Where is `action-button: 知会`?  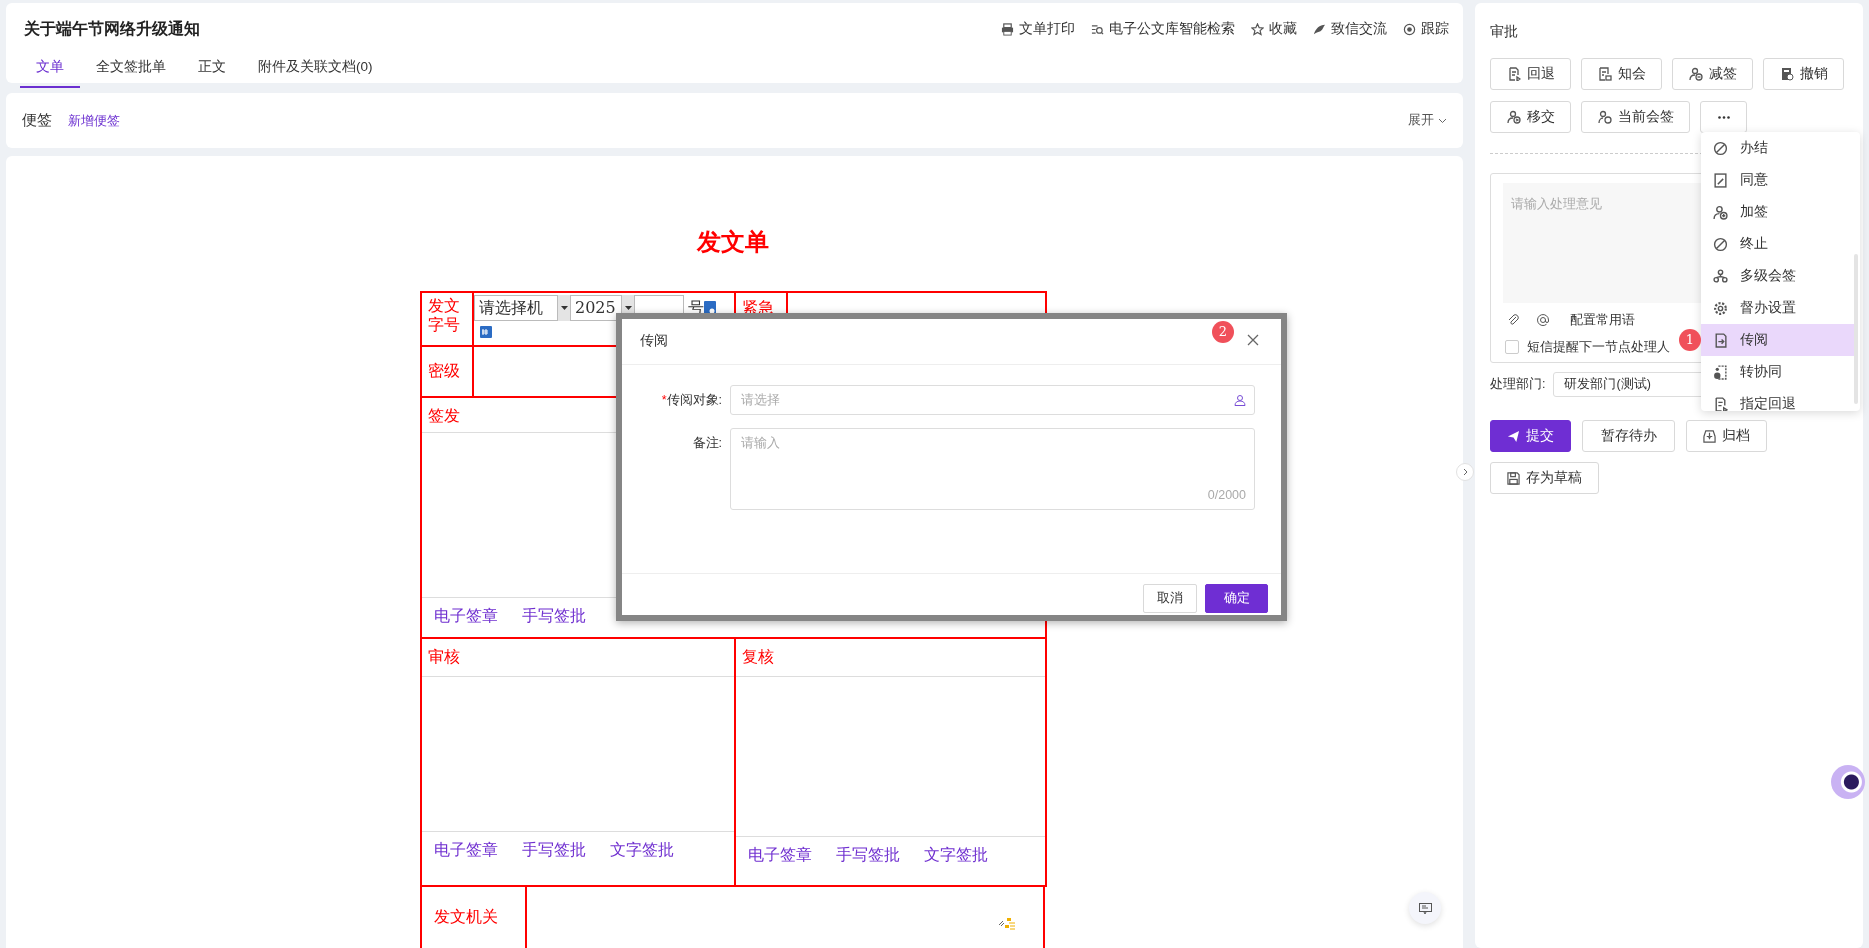
action-button: 知会 is located at coordinates (1621, 74).